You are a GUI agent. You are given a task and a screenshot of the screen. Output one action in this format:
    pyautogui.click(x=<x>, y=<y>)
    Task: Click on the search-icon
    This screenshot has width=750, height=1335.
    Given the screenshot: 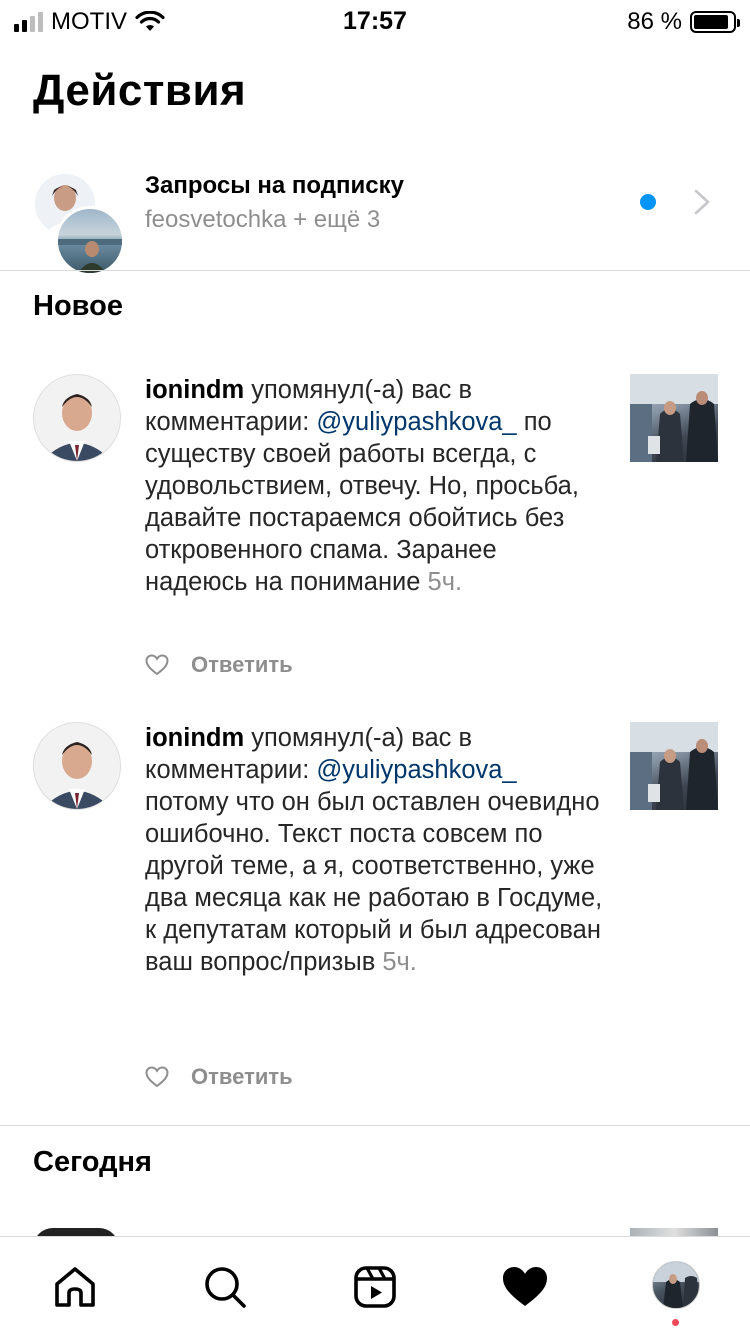 What is the action you would take?
    pyautogui.click(x=225, y=1287)
    